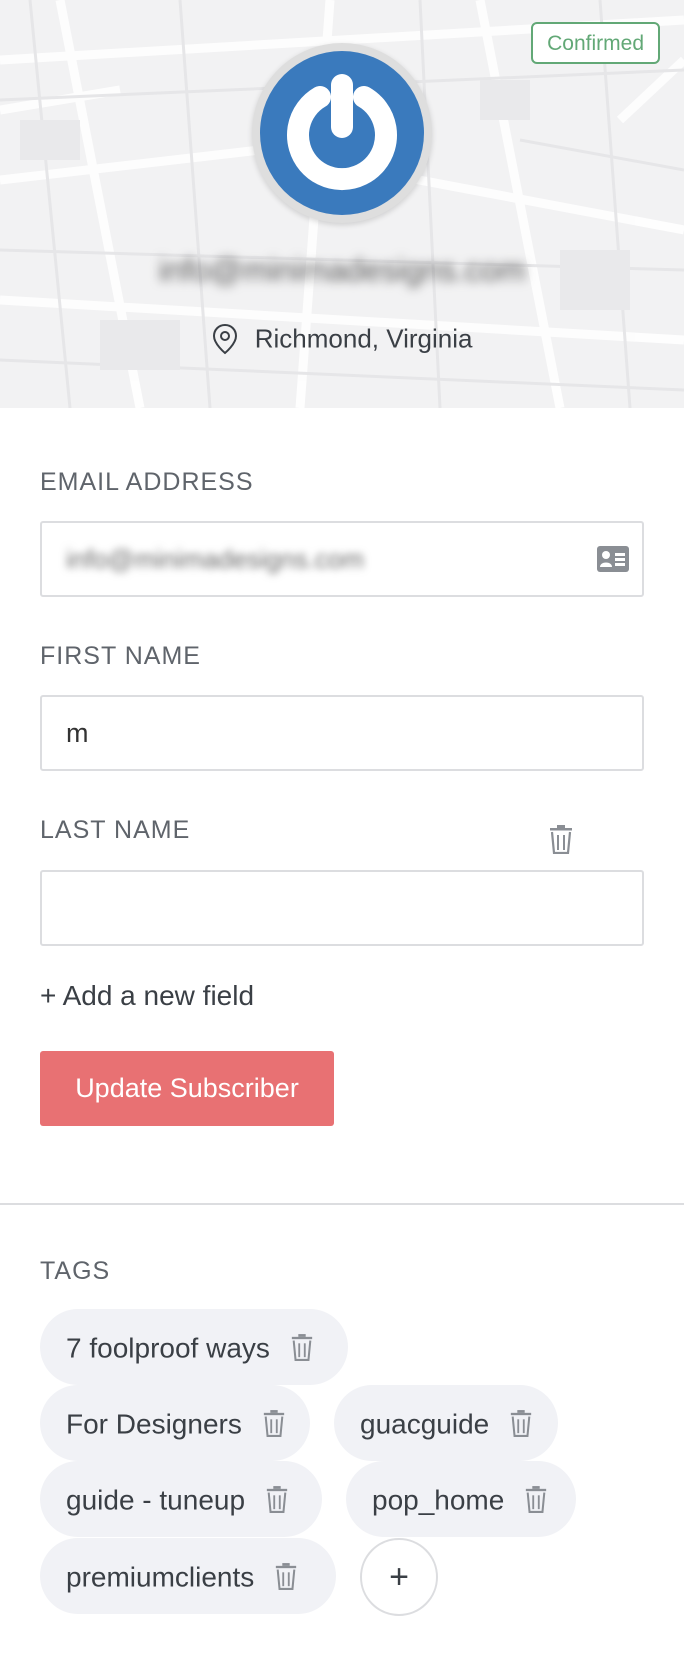 The image size is (684, 1678). I want to click on tag-label: guacguide, so click(425, 1424).